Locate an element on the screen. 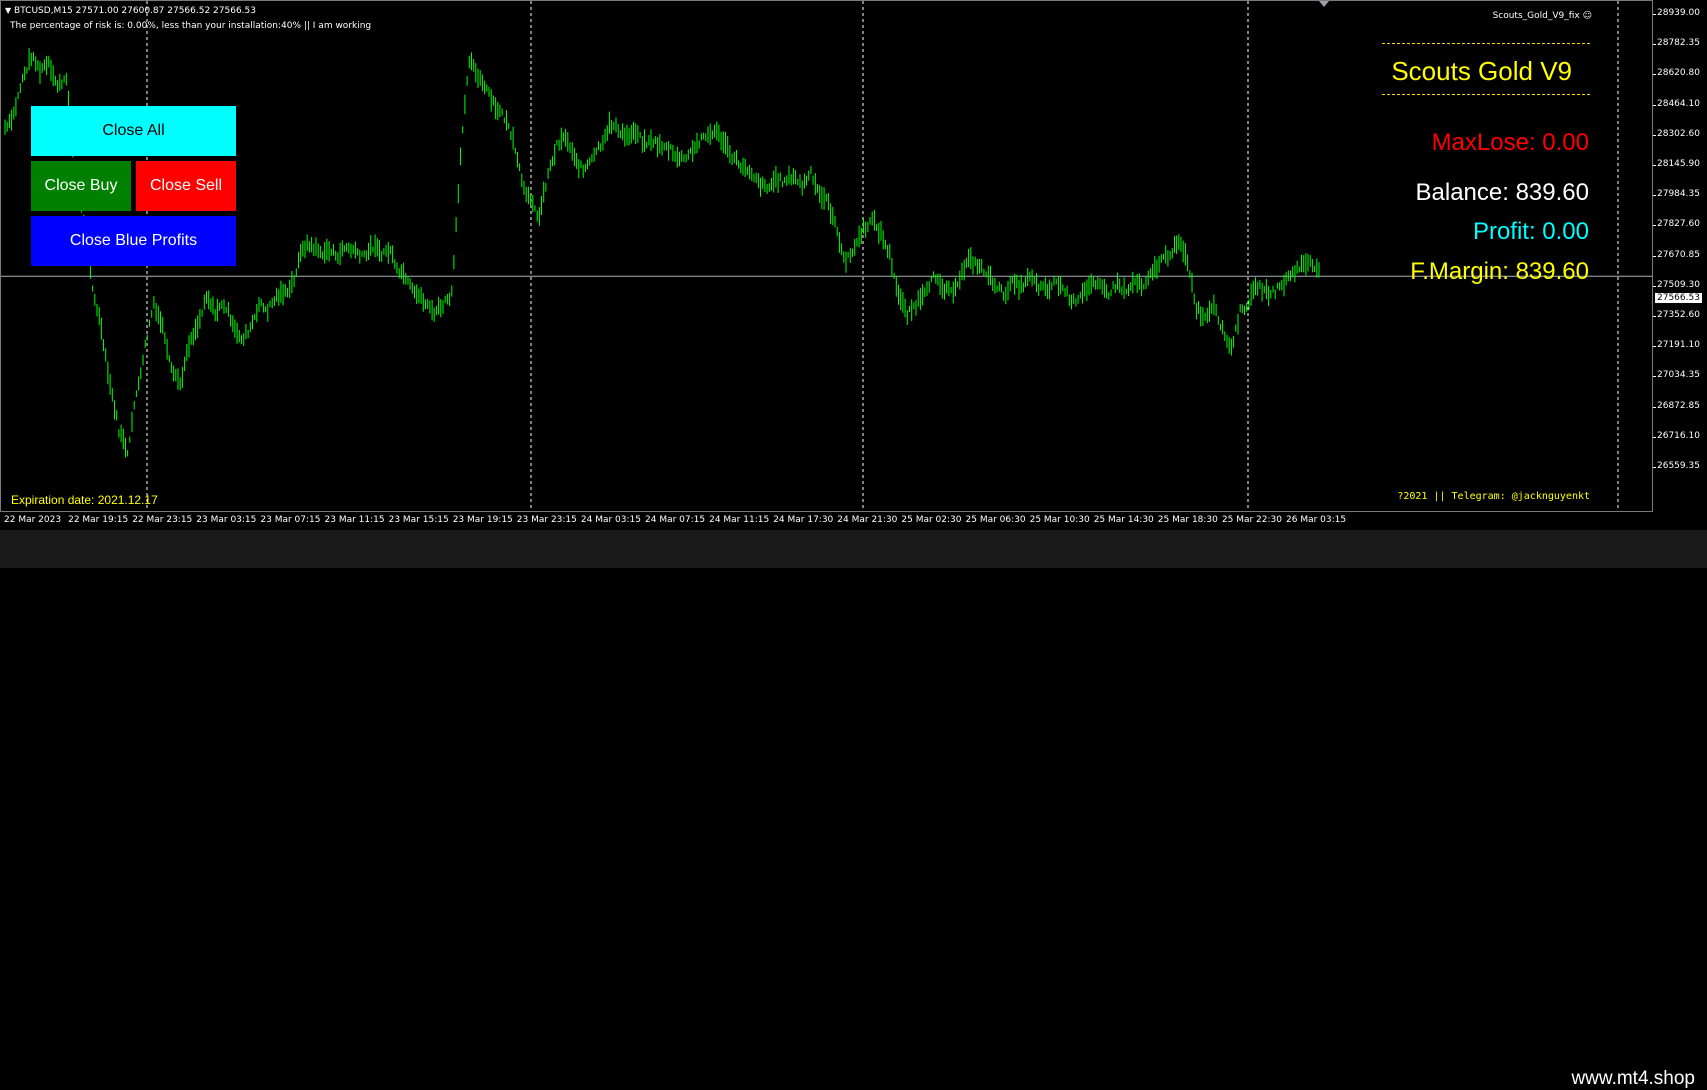 The width and height of the screenshot is (1707, 1090). current-price-label: 27566.53 is located at coordinates (1678, 298).